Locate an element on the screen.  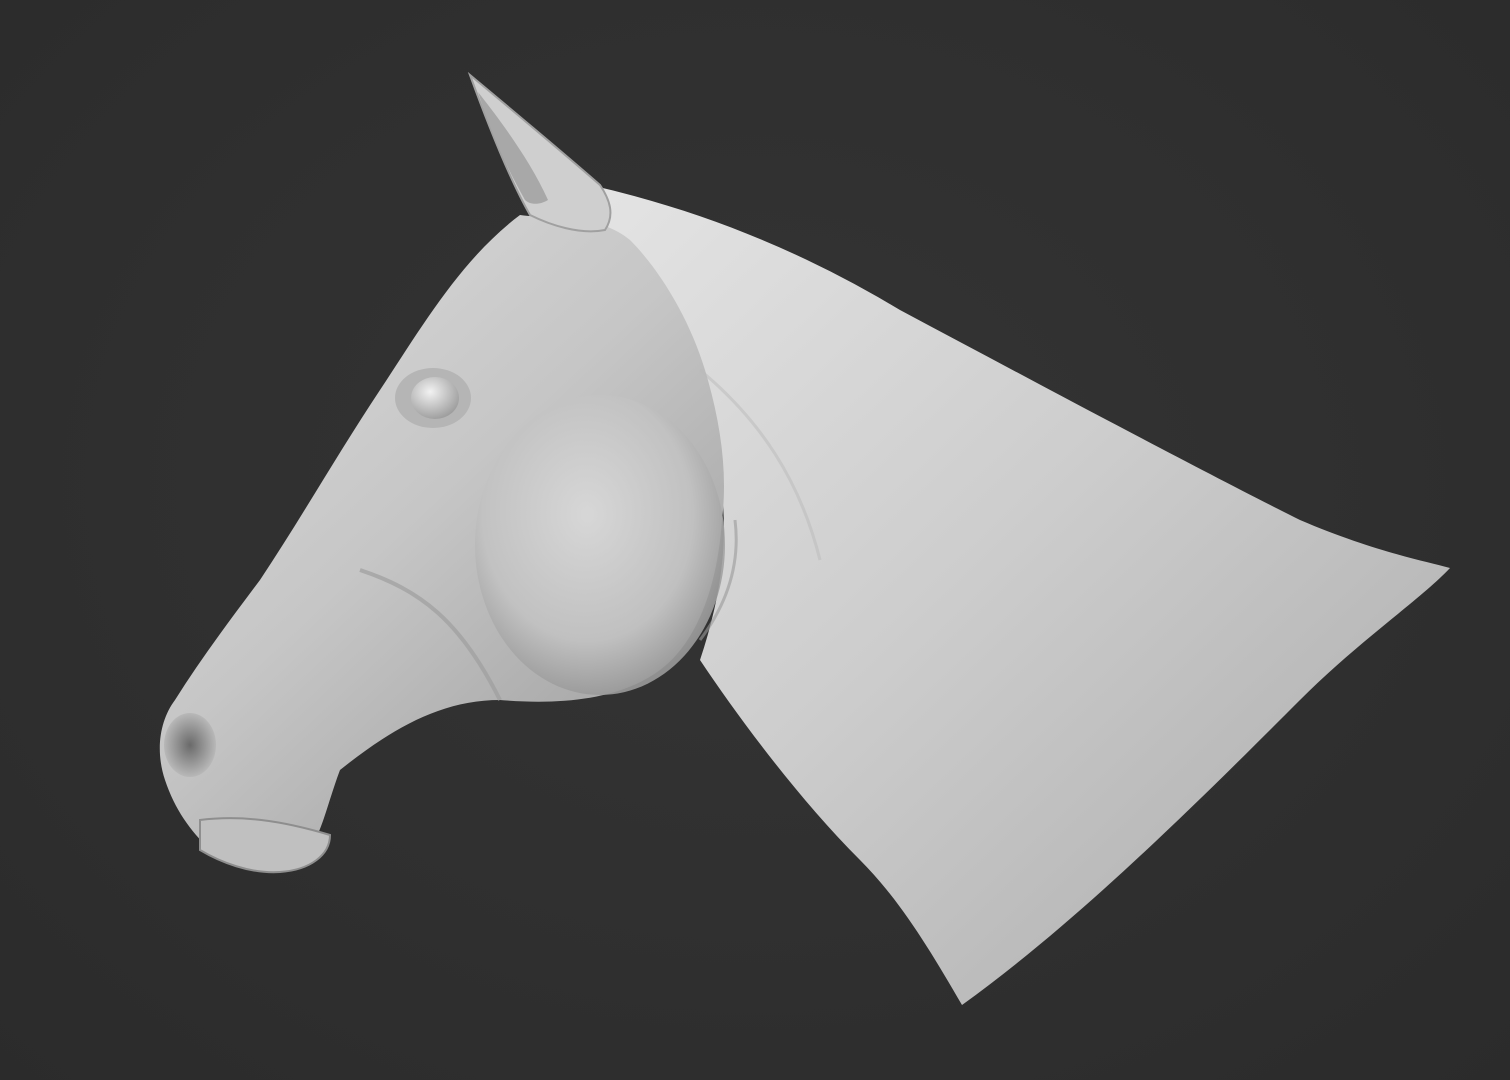
cheek is located at coordinates (600, 545).